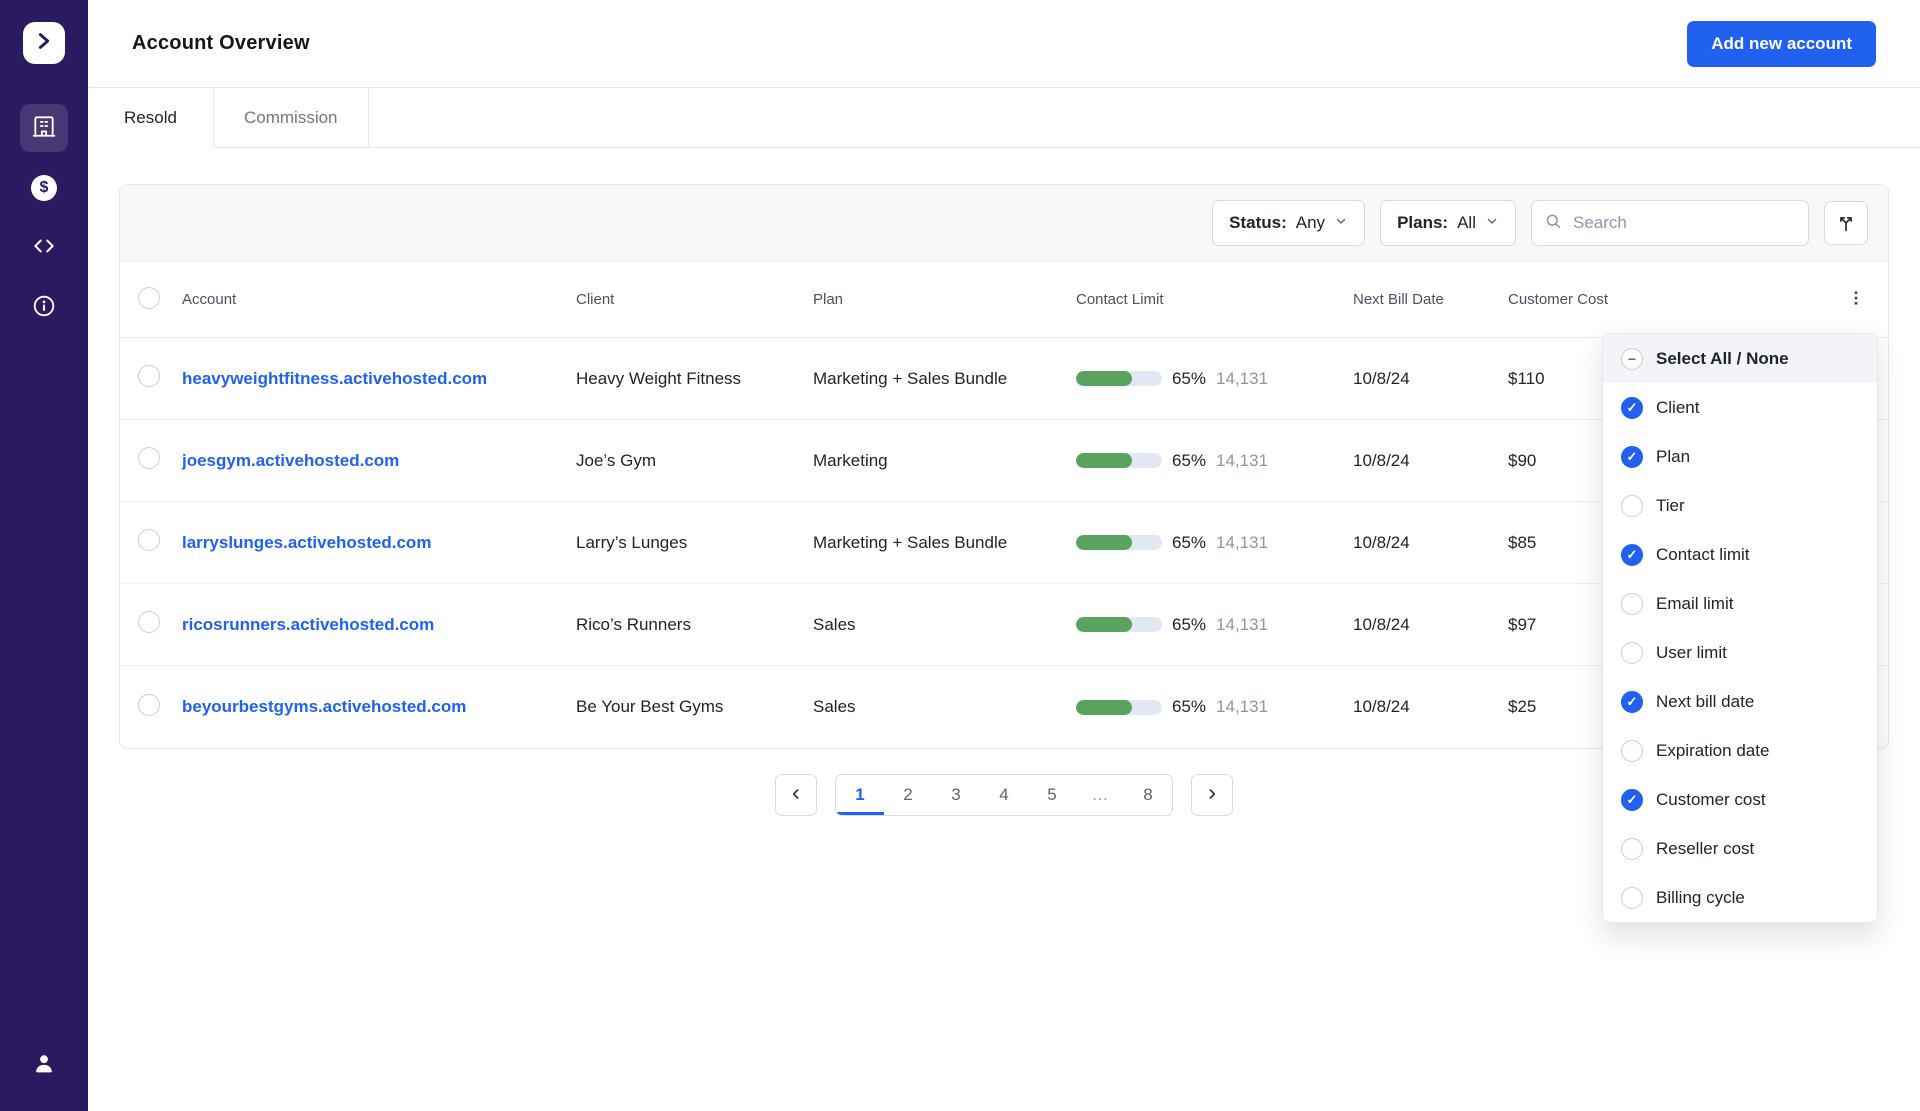 This screenshot has height=1111, width=1920. Describe the element at coordinates (633, 624) in the screenshot. I see `client-cell: Rico’s Runners` at that location.